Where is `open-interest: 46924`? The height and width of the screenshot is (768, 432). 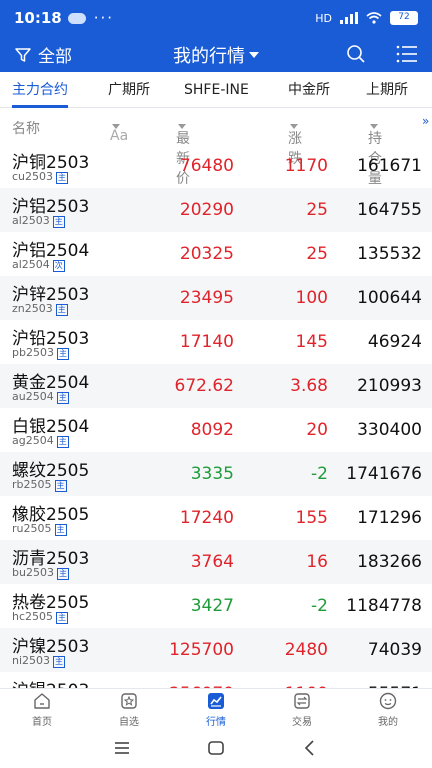 open-interest: 46924 is located at coordinates (394, 342).